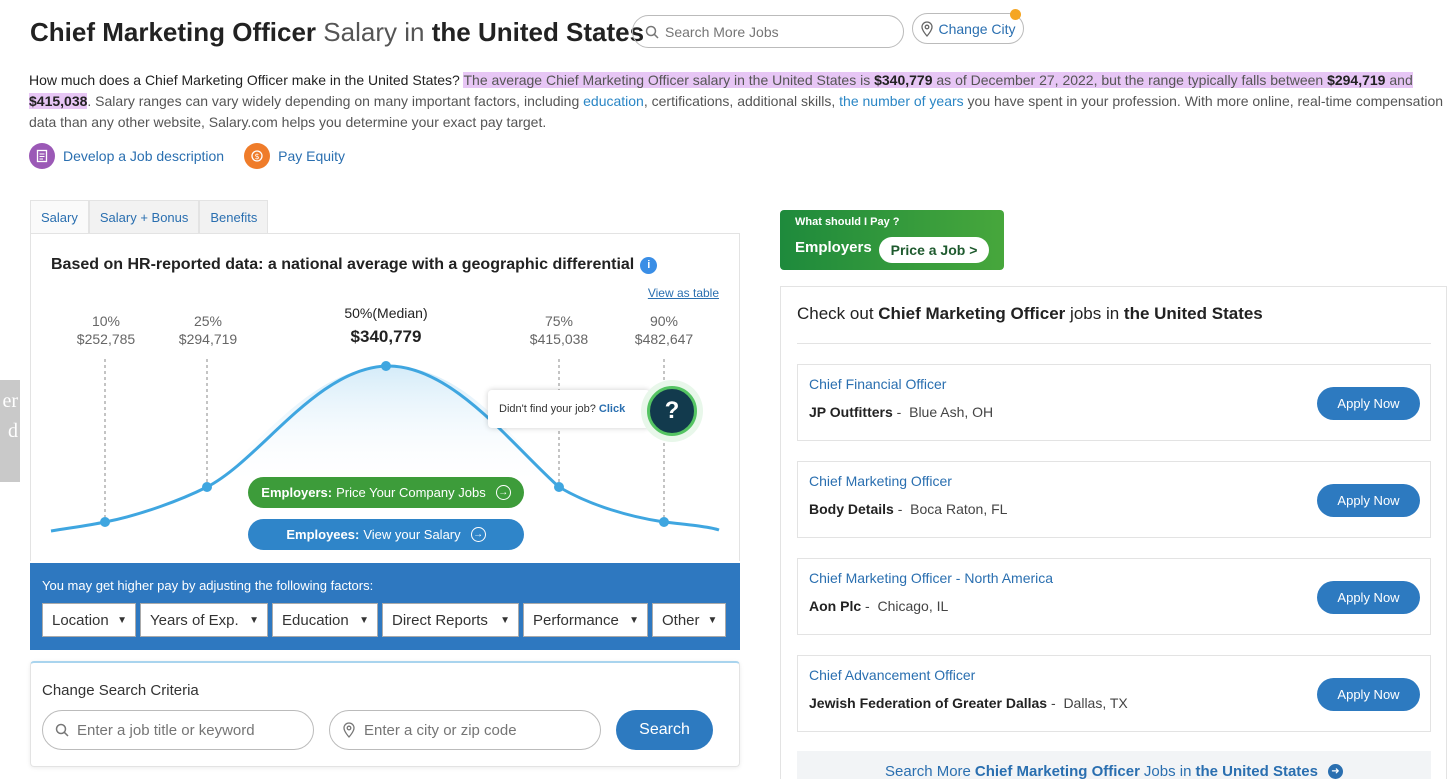 This screenshot has height=779, width=1455. What do you see at coordinates (208, 339) in the screenshot?
I see `percentile-25-value: $294,719` at bounding box center [208, 339].